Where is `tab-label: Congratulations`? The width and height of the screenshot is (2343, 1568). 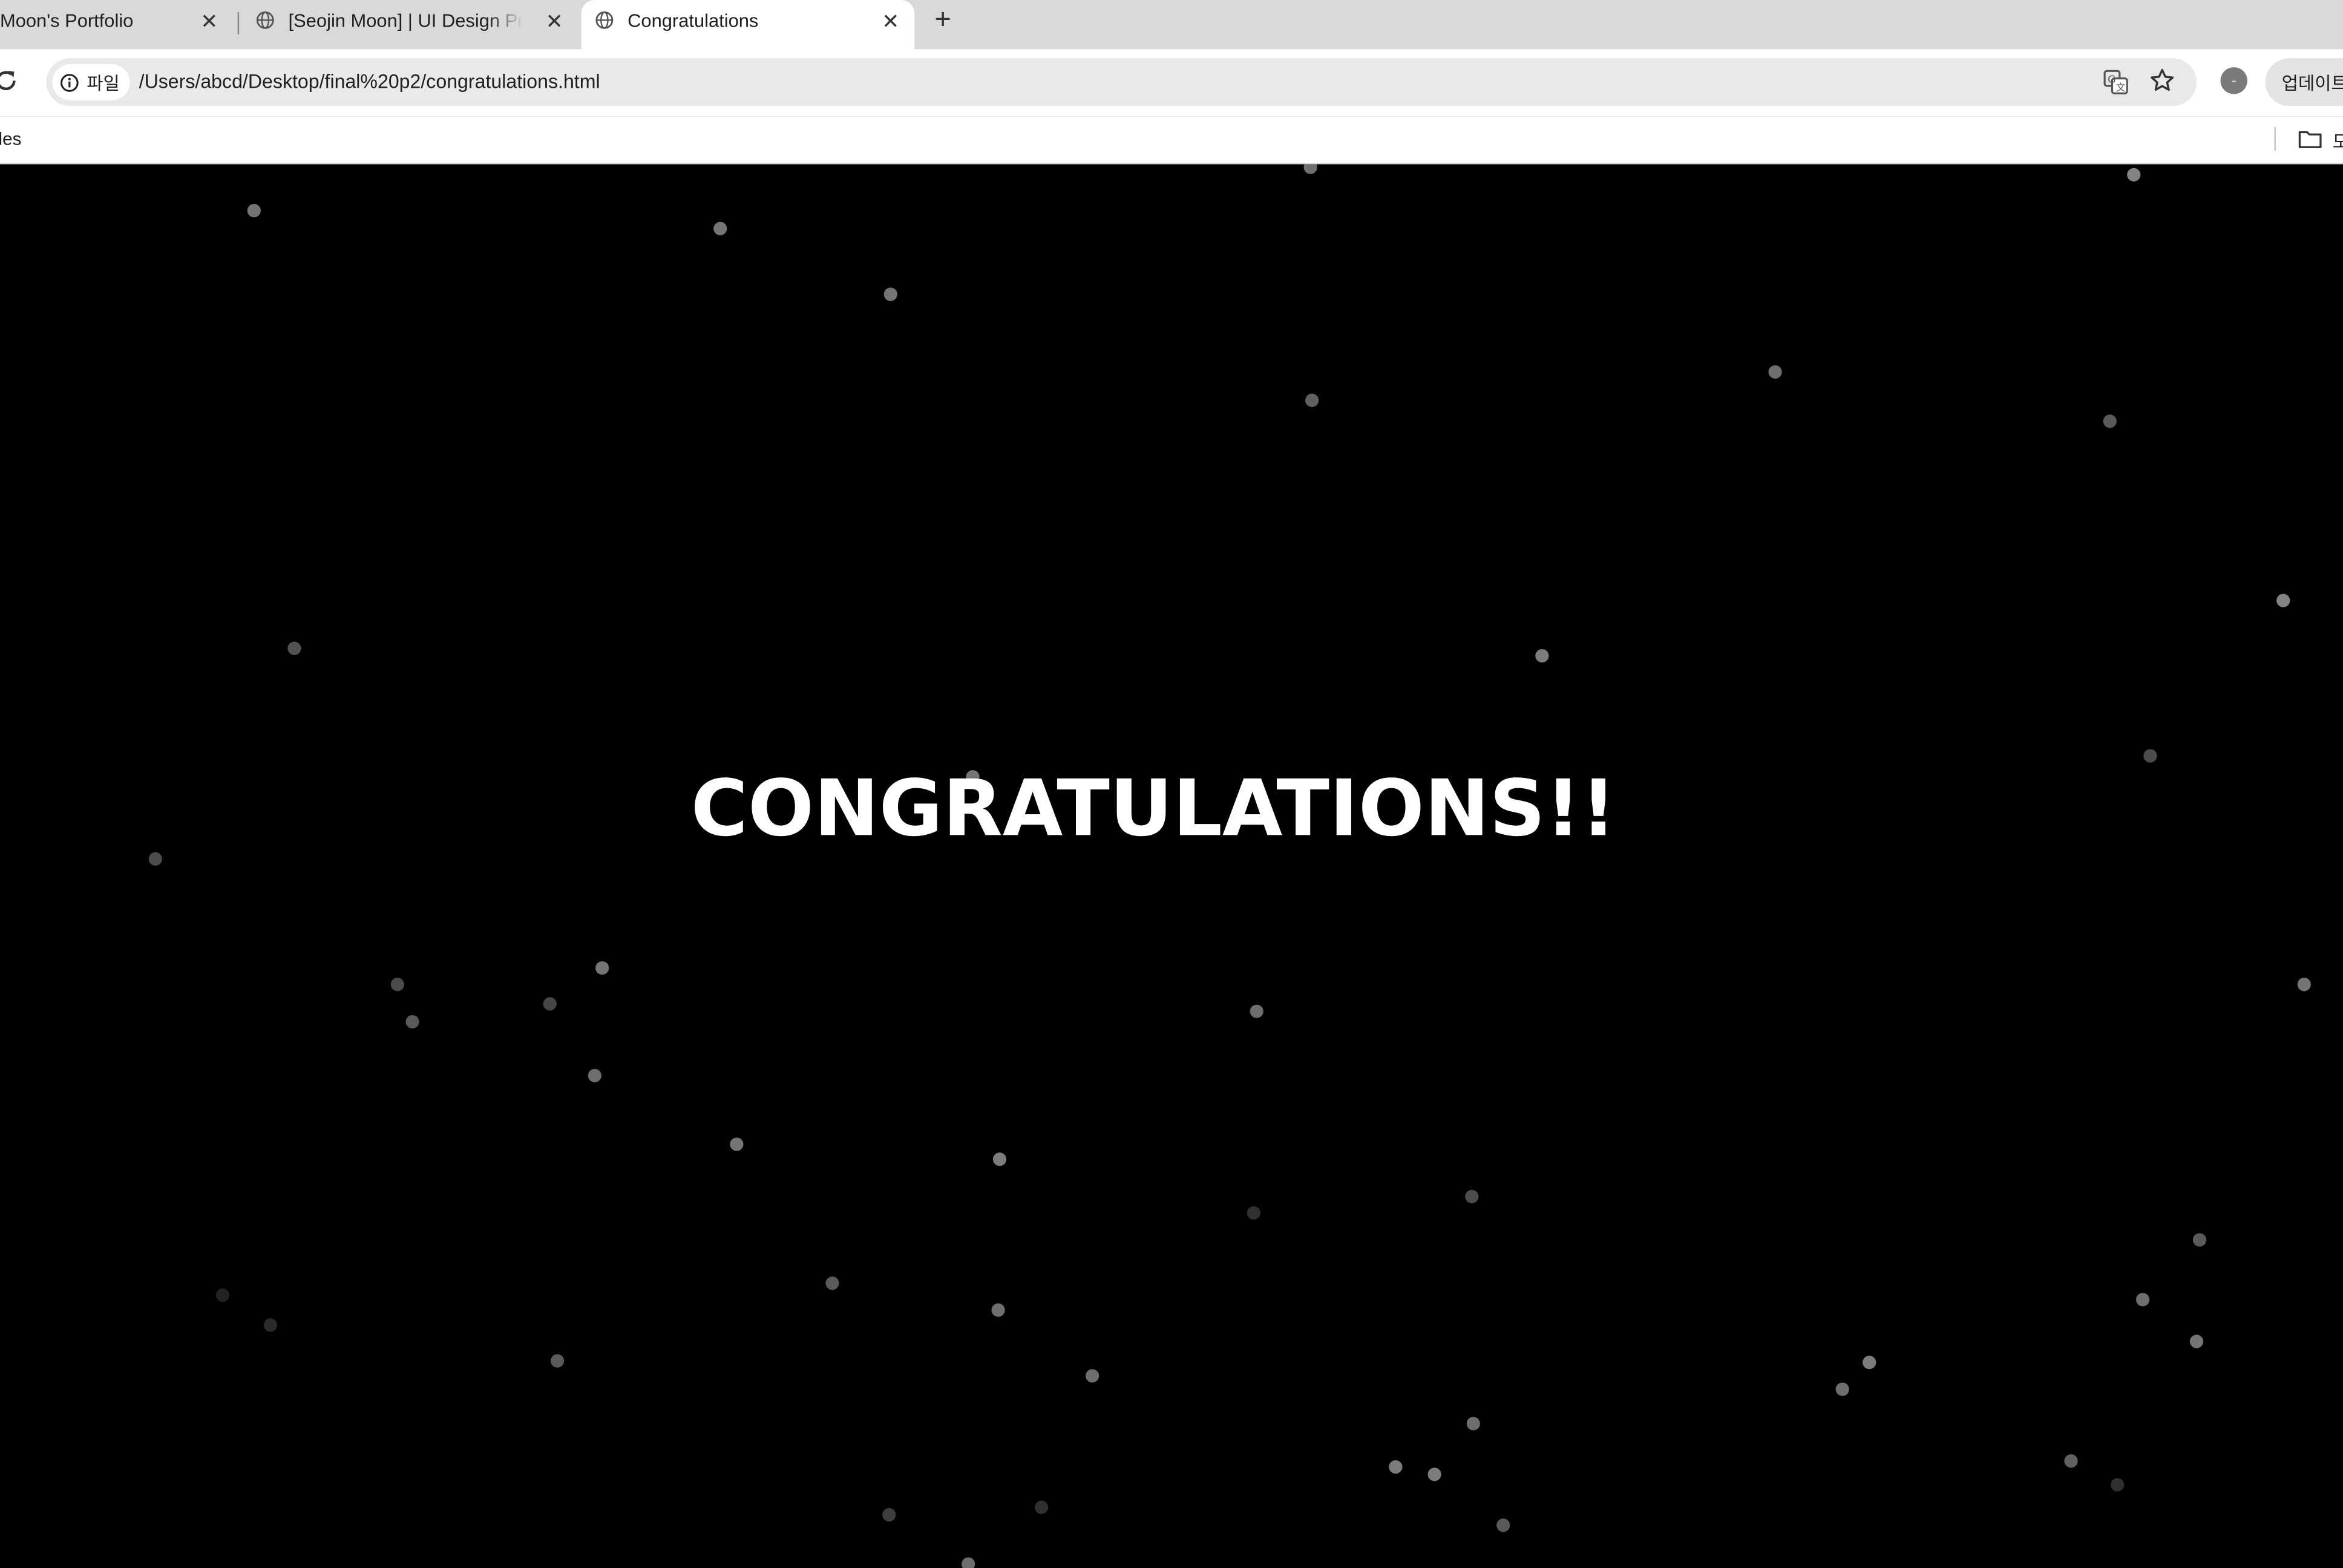
tab-label: Congratulations is located at coordinates (693, 21).